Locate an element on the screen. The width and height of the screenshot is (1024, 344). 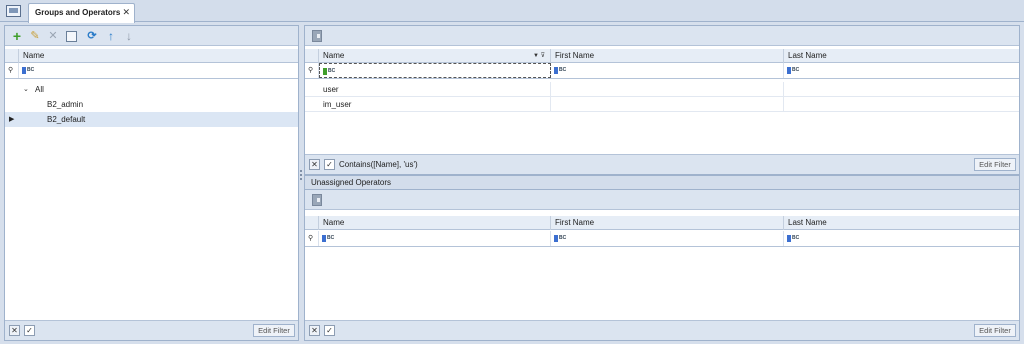
operators-toolbar is located at coordinates (662, 36).